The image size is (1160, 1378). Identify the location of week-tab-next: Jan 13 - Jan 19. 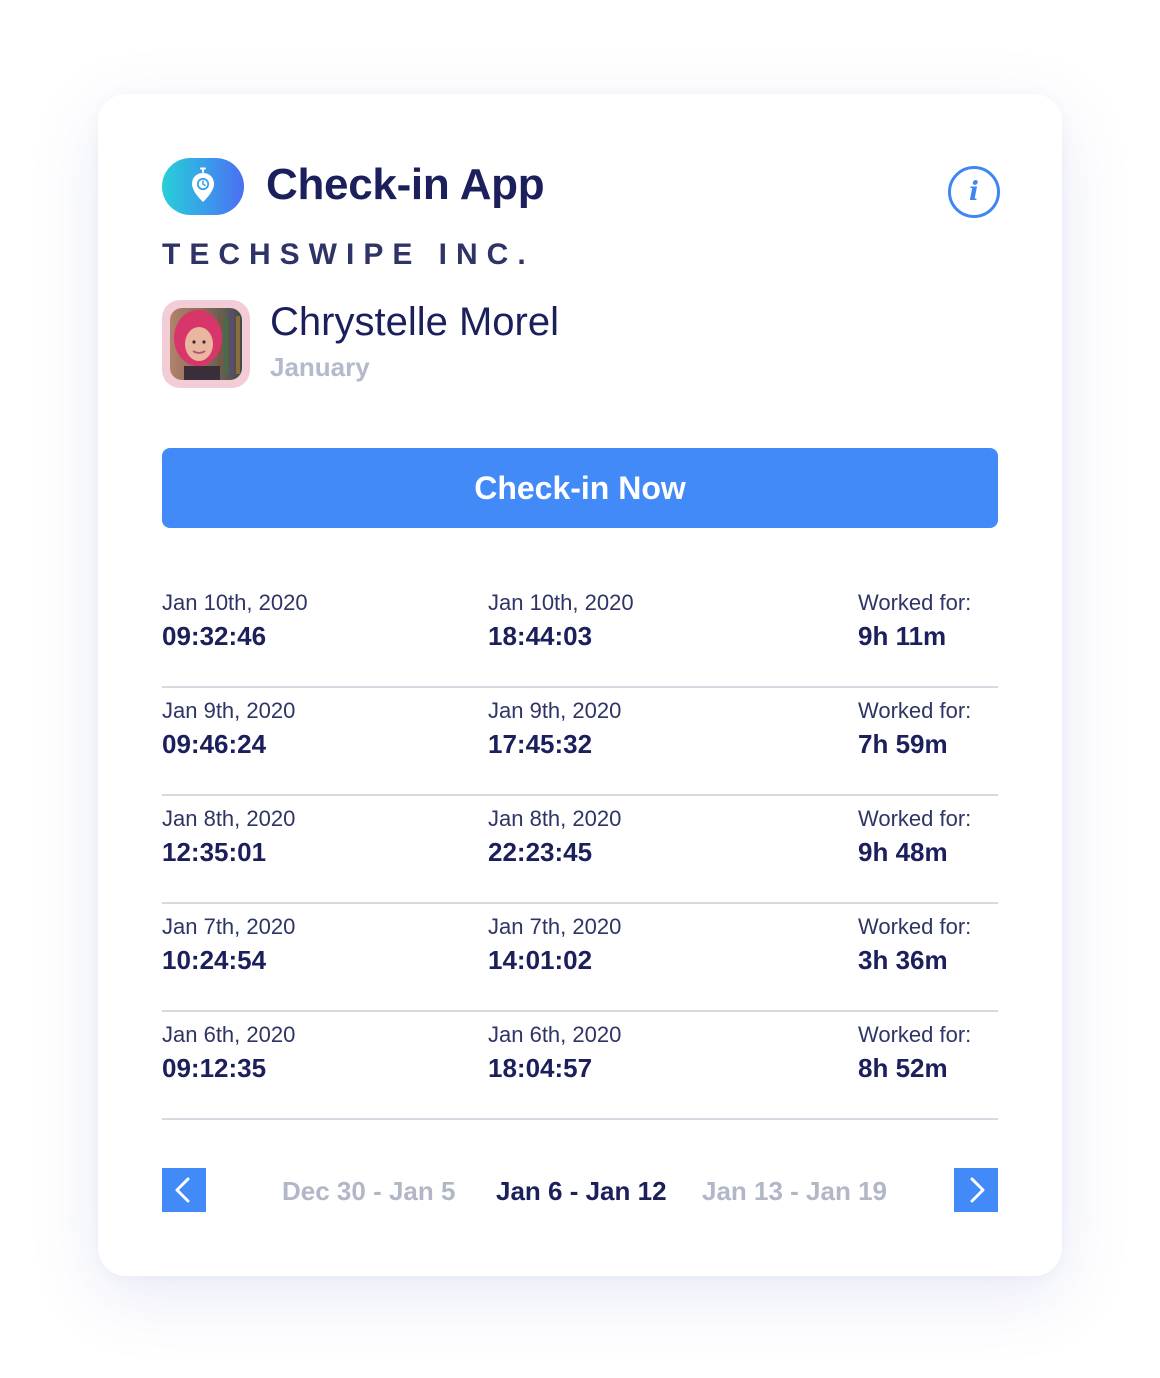
(794, 1191).